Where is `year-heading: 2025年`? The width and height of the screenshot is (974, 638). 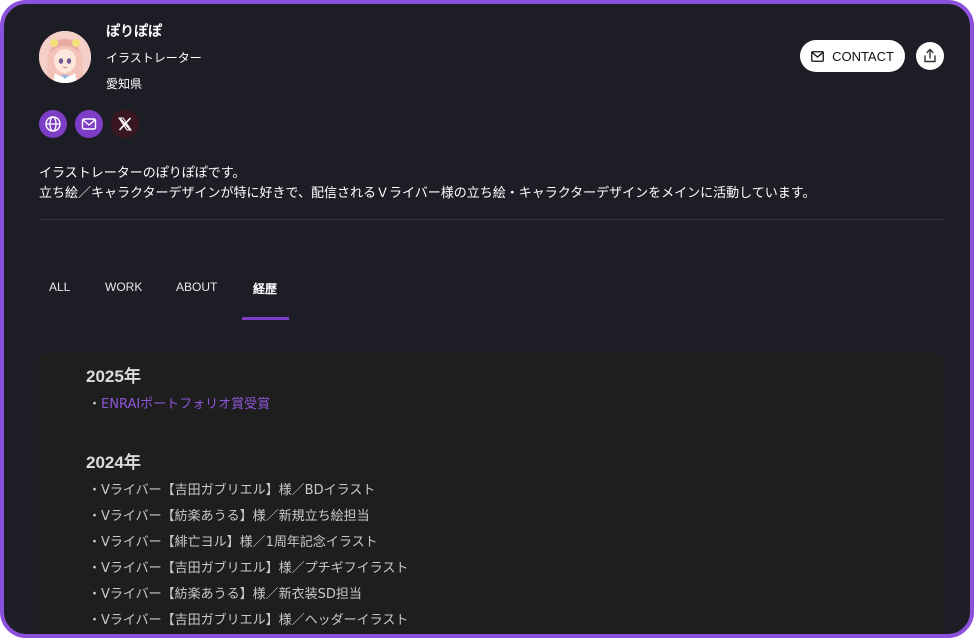
year-heading: 2025年 is located at coordinates (113, 376).